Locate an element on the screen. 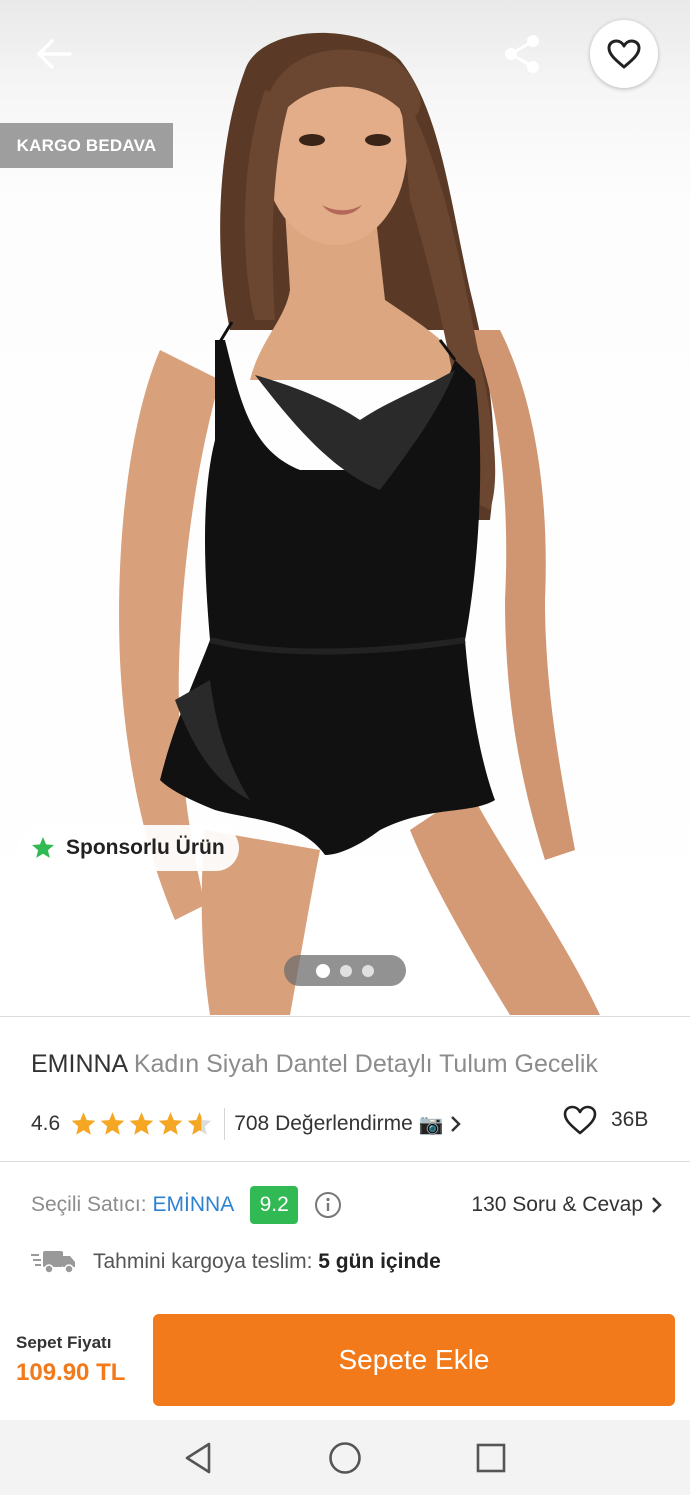 The image size is (690, 1495). rating-separator is located at coordinates (225, 1124).